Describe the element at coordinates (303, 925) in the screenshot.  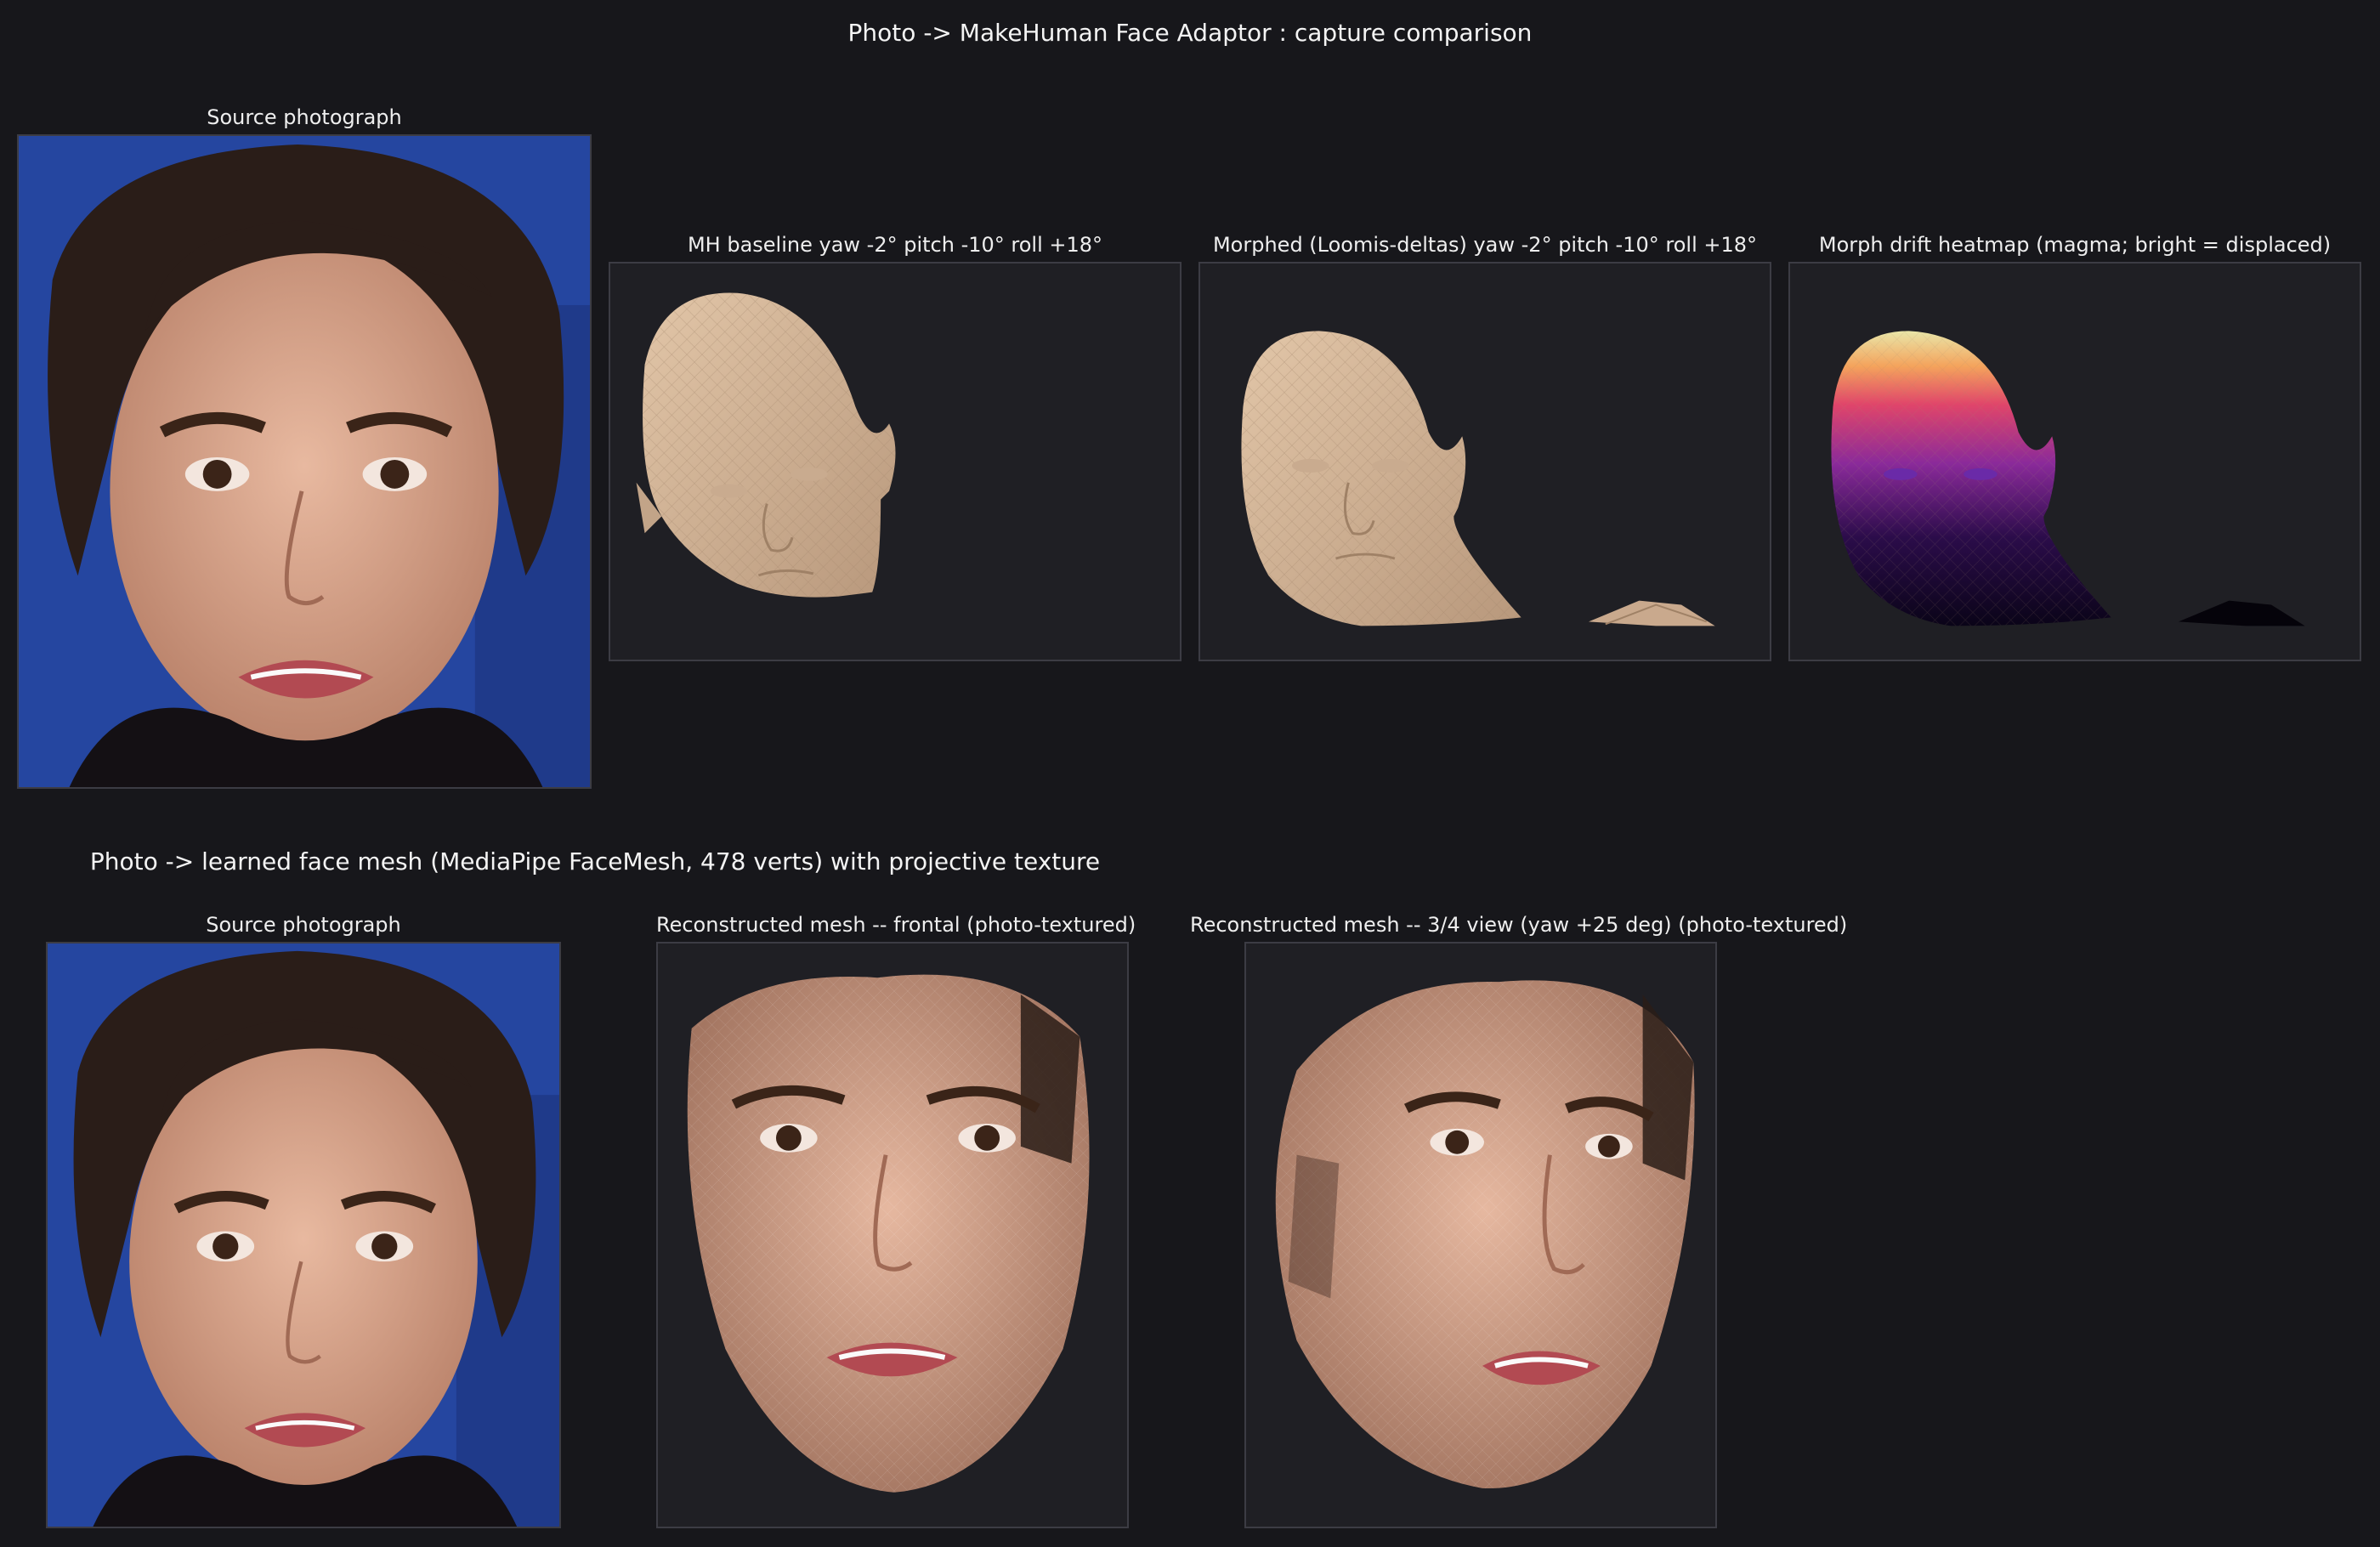
I see `source-photo-caption-bottom: Source photograph` at that location.